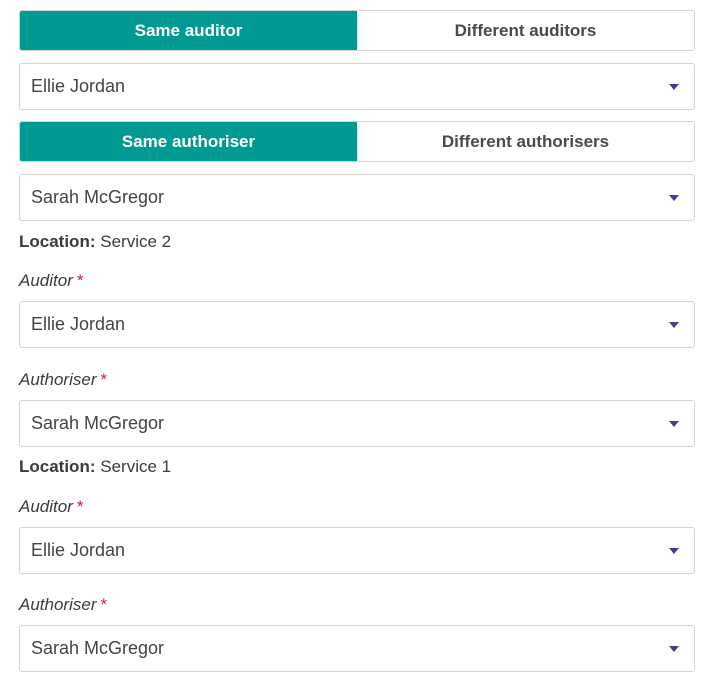 This screenshot has height=688, width=709. What do you see at coordinates (525, 141) in the screenshot?
I see `different-authorisers-button: Different authorisers` at bounding box center [525, 141].